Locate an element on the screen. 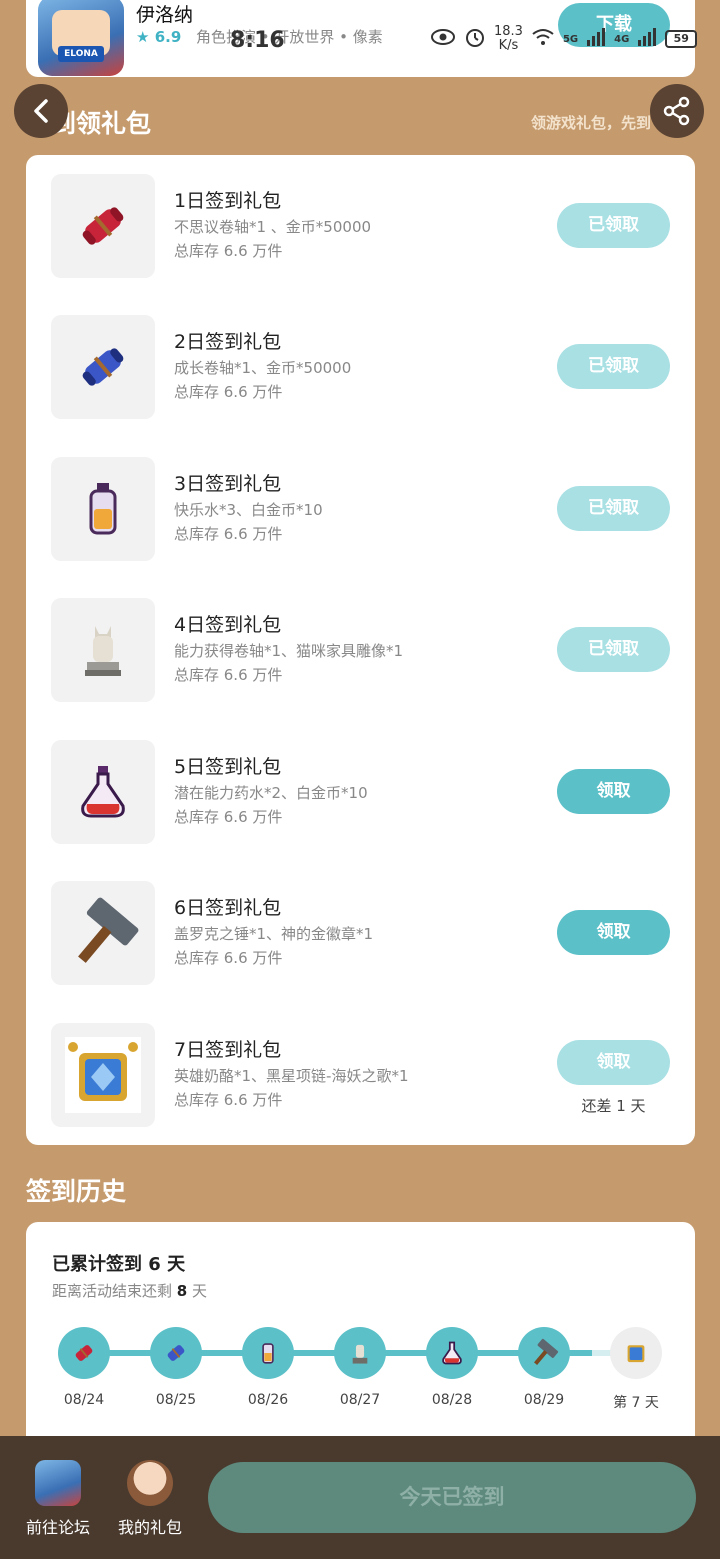 The height and width of the screenshot is (1559, 720). timeline-date: 08/25 is located at coordinates (176, 1400).